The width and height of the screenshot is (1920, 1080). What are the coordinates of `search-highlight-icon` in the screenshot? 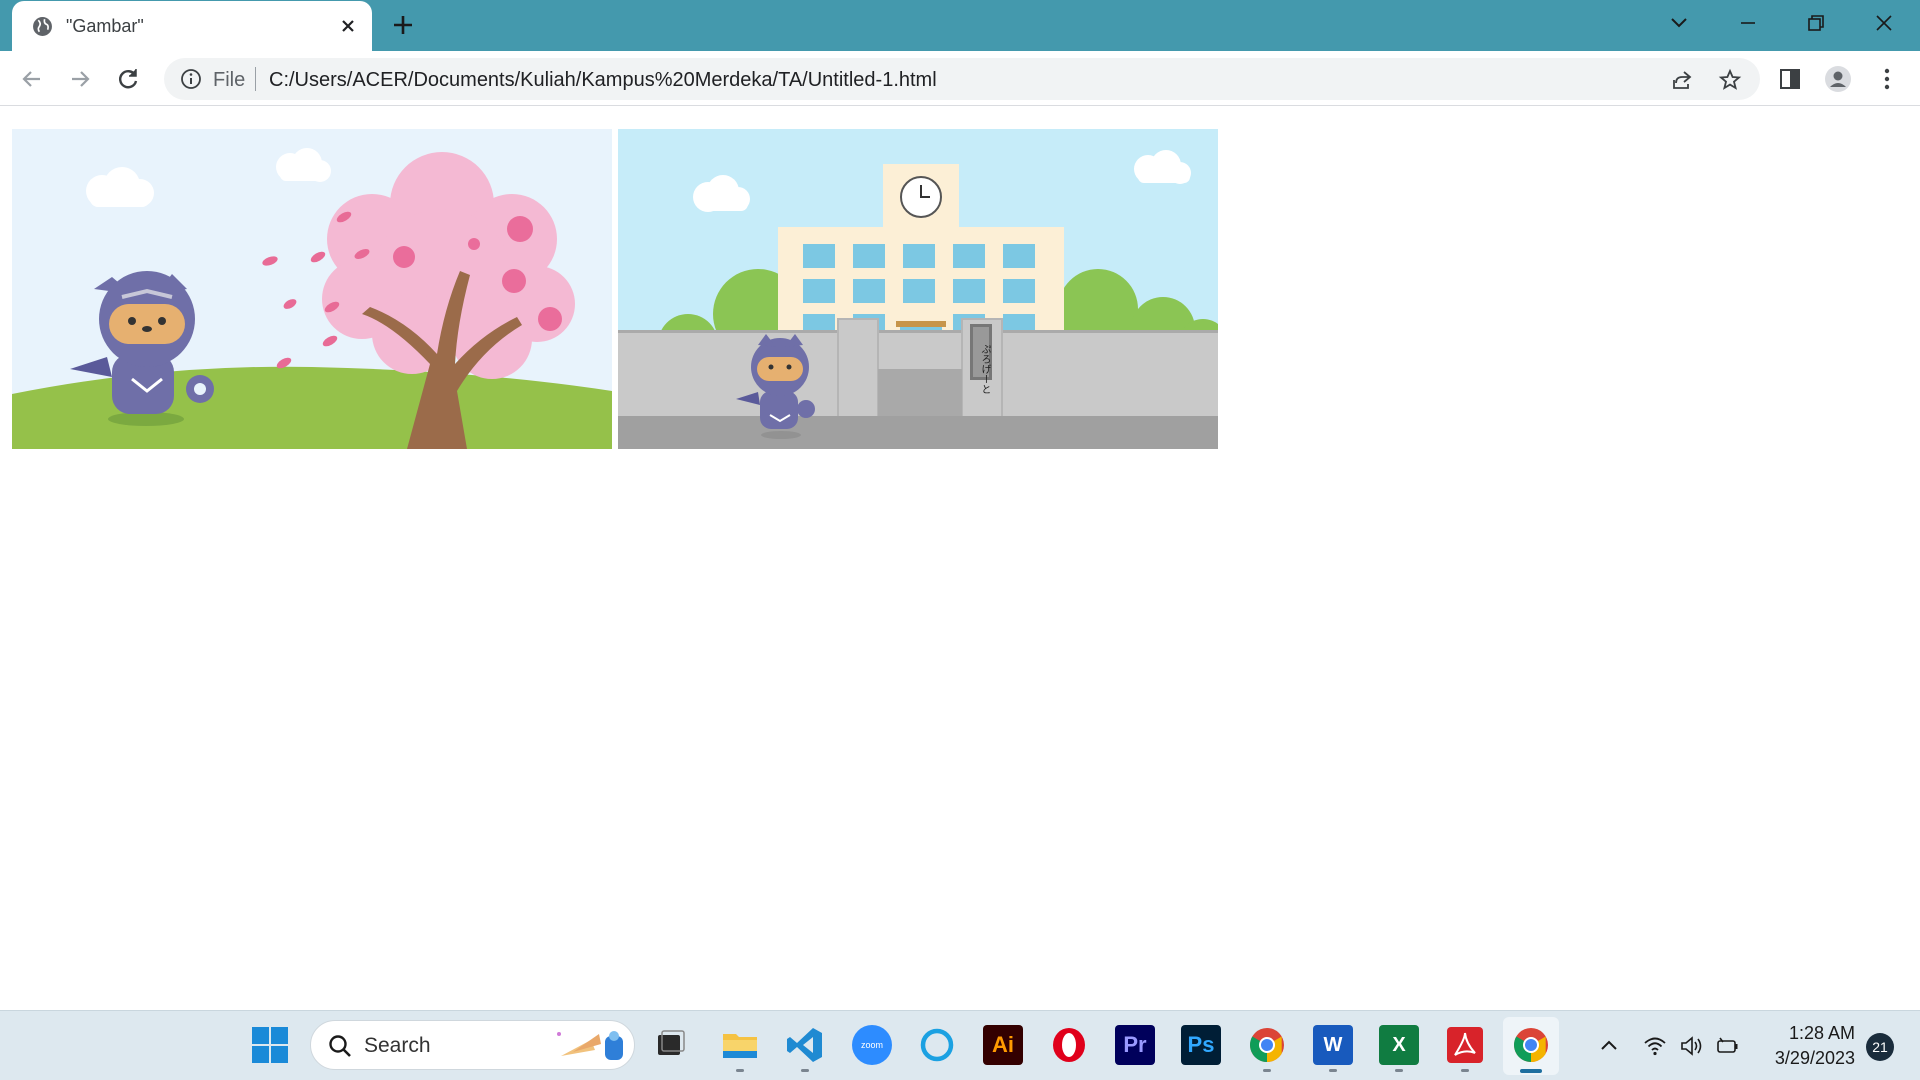 It's located at (590, 1045).